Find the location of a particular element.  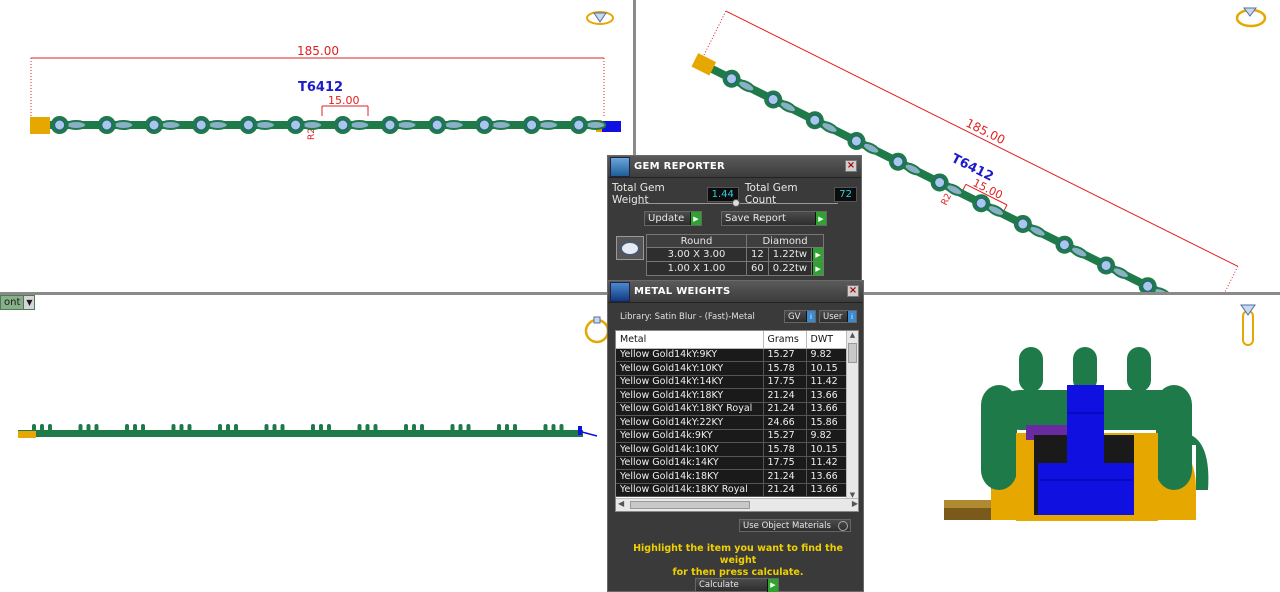

metal-row: Yellow Gold14k:14KY 17.75 11.42 is located at coordinates (731, 463).